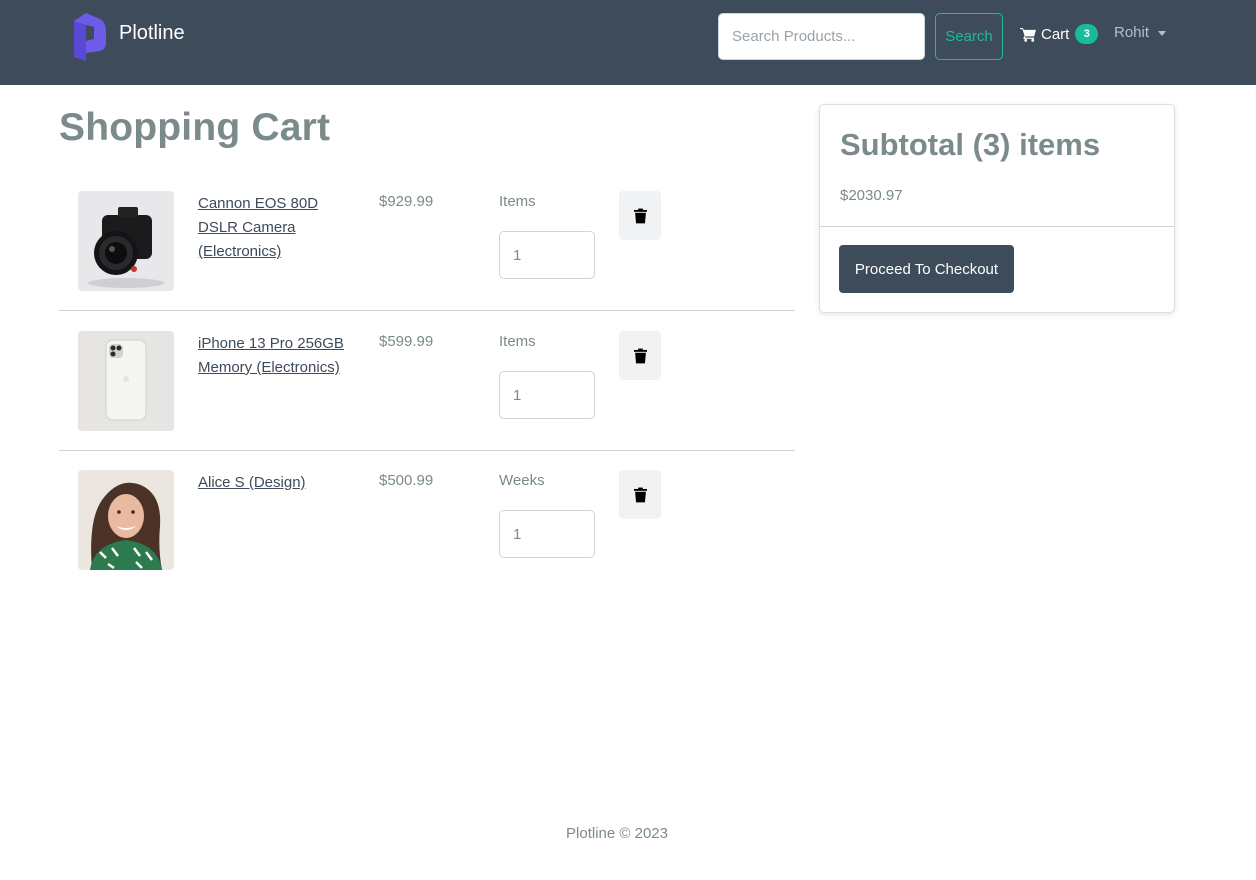 This screenshot has height=880, width=1256. I want to click on user-name: Rohit, so click(1132, 32).